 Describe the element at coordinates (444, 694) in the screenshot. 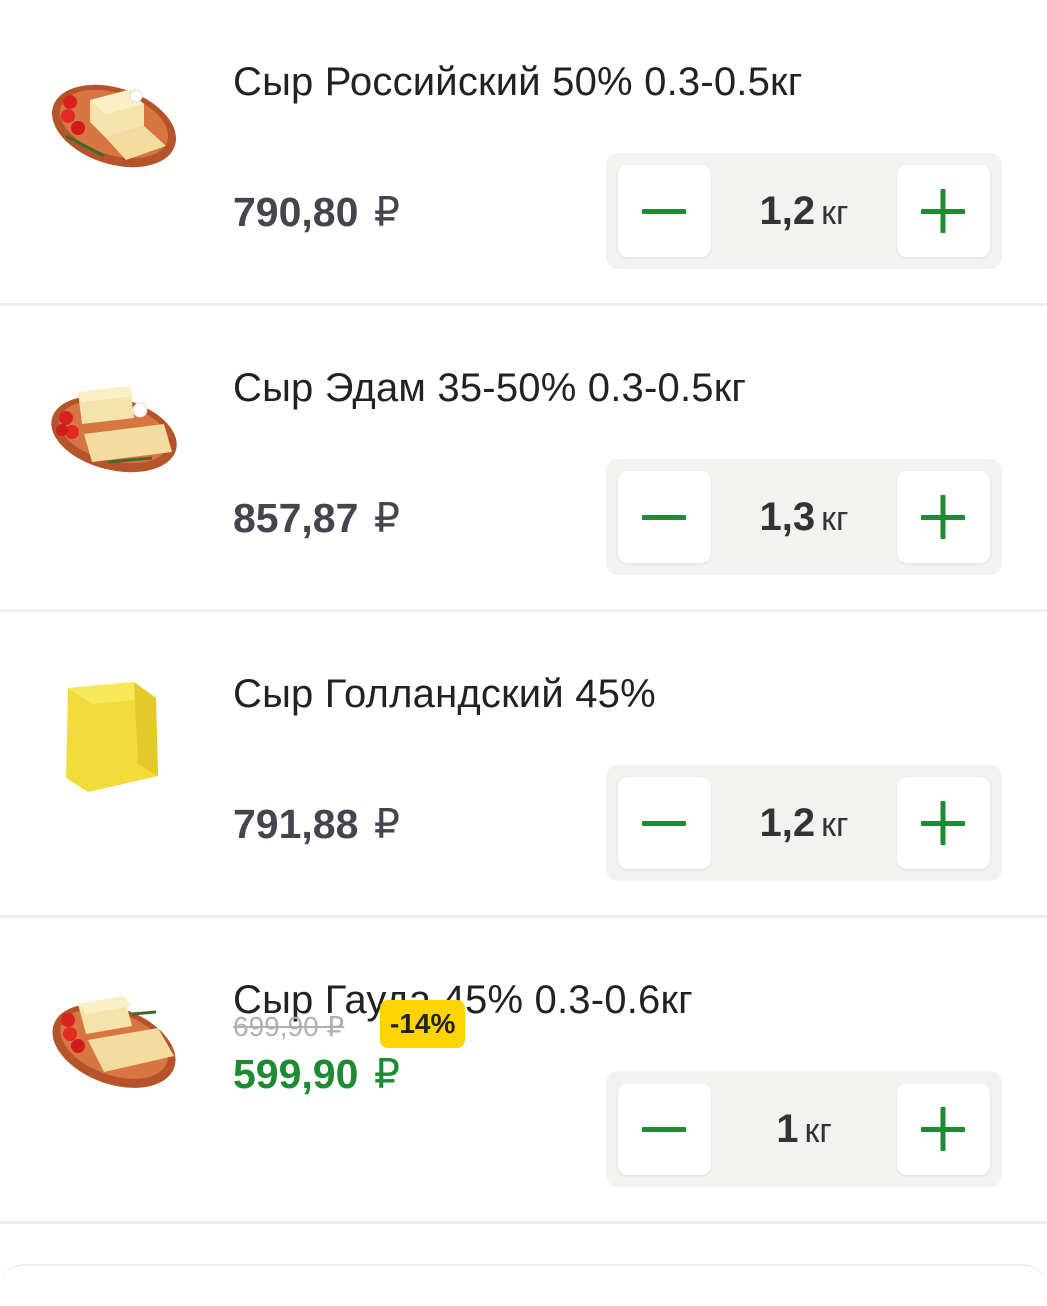

I see `product-title: Сыр Голландский 45%` at that location.